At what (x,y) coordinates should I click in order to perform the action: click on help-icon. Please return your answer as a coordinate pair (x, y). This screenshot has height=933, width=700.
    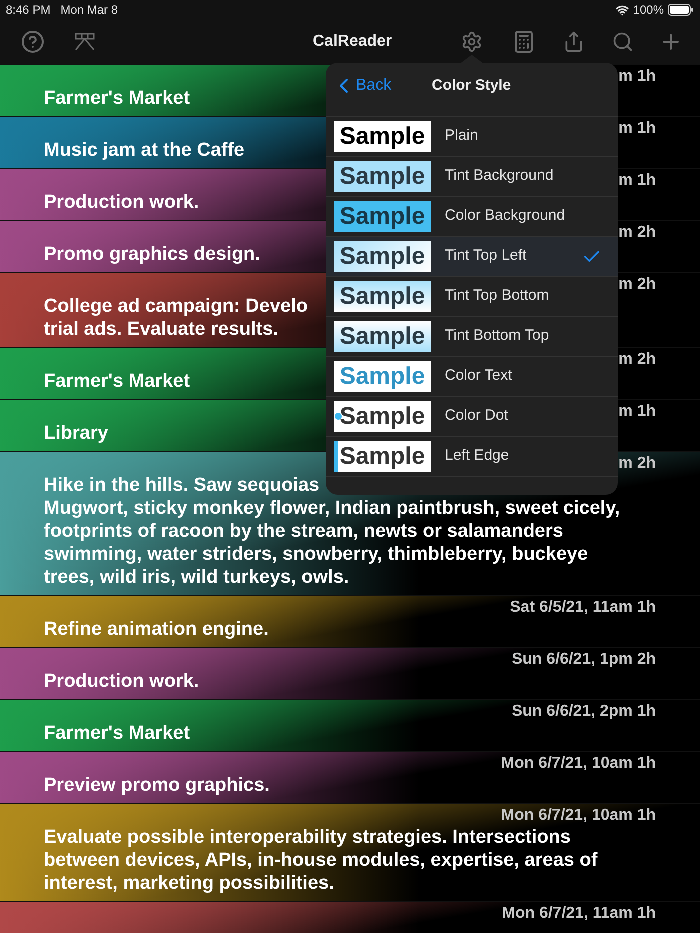
    Looking at the image, I should click on (33, 42).